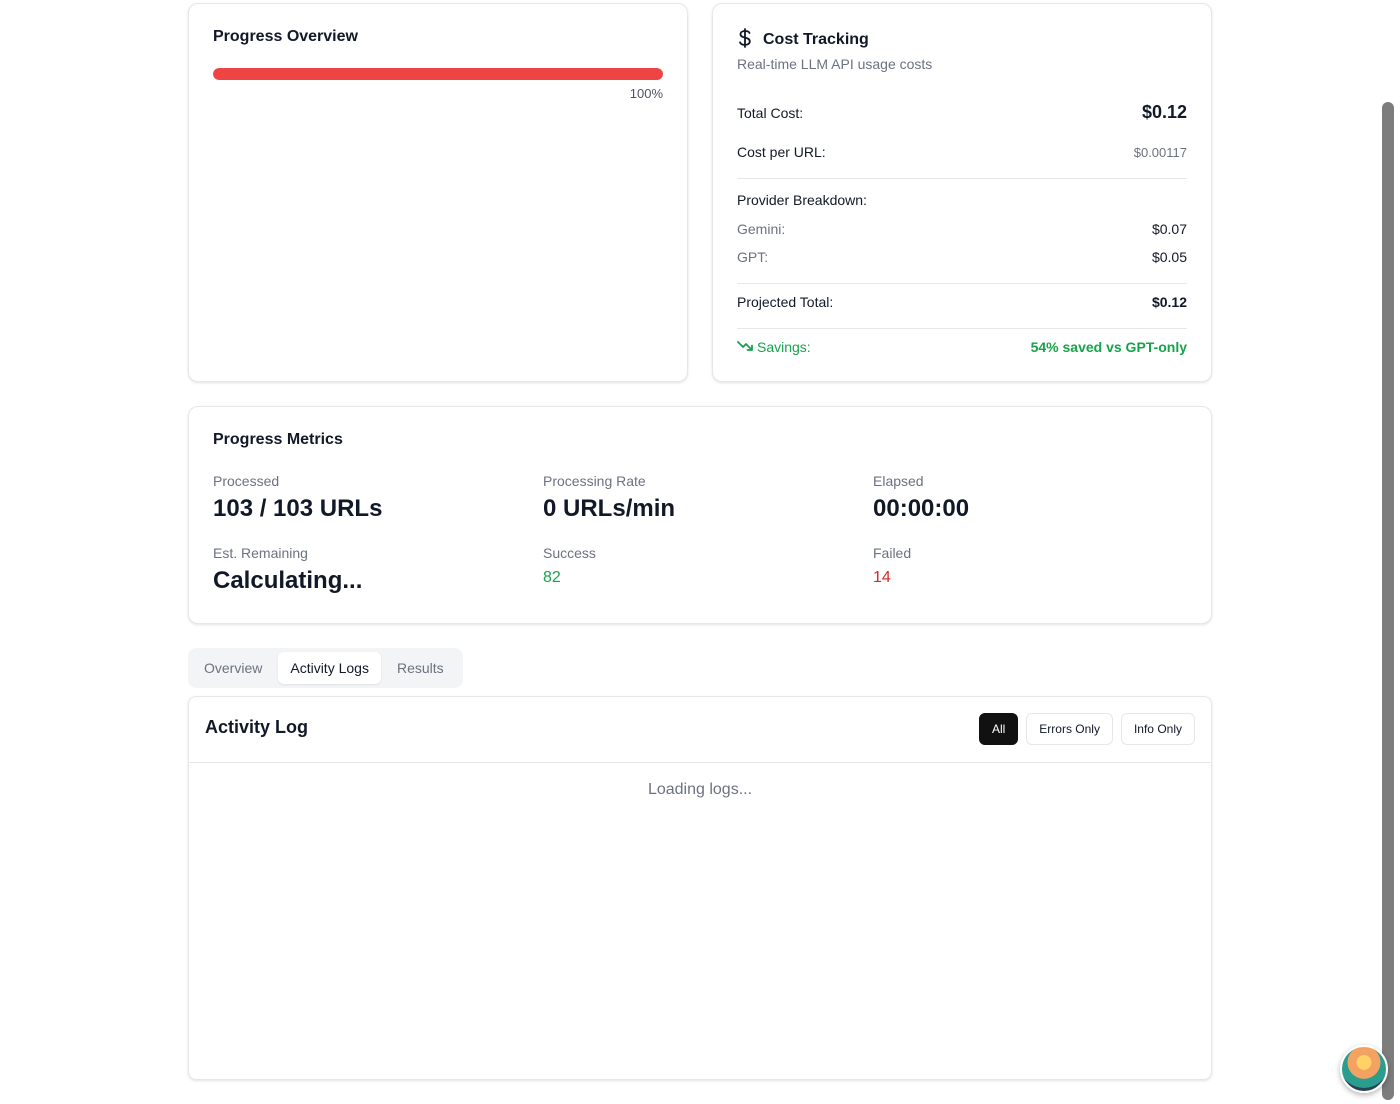 The image size is (1400, 1104). Describe the element at coordinates (753, 257) in the screenshot. I see `provider-name: GPT:` at that location.